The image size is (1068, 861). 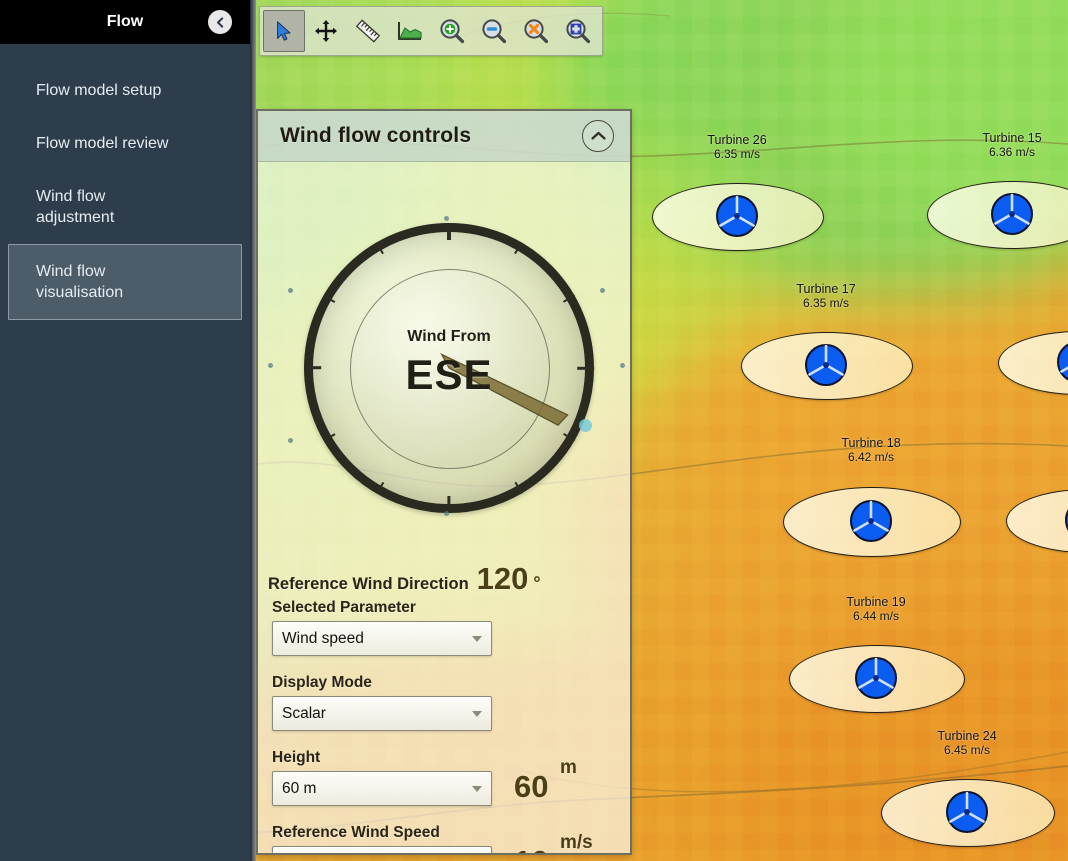 I want to click on field-reference-wind-speed: Reference Wind Speed10 m/s10m/s, so click(x=446, y=838).